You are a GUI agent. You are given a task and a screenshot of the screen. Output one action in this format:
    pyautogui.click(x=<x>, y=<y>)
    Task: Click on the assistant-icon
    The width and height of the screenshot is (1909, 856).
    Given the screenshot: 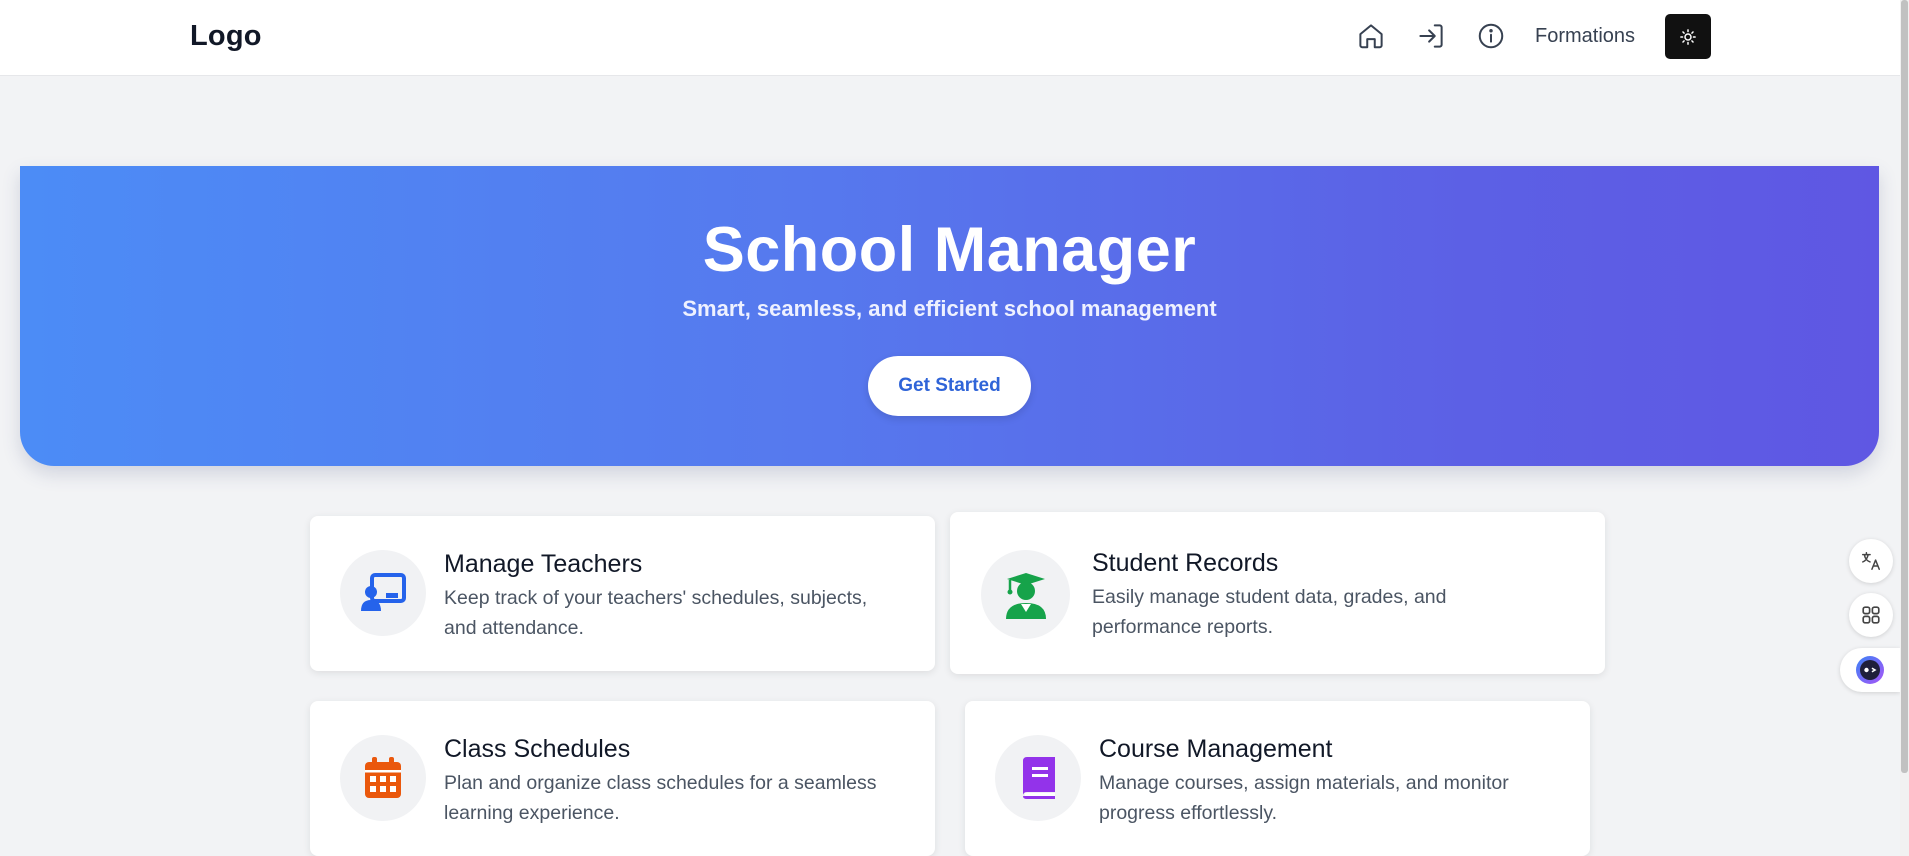 What is the action you would take?
    pyautogui.click(x=1870, y=670)
    